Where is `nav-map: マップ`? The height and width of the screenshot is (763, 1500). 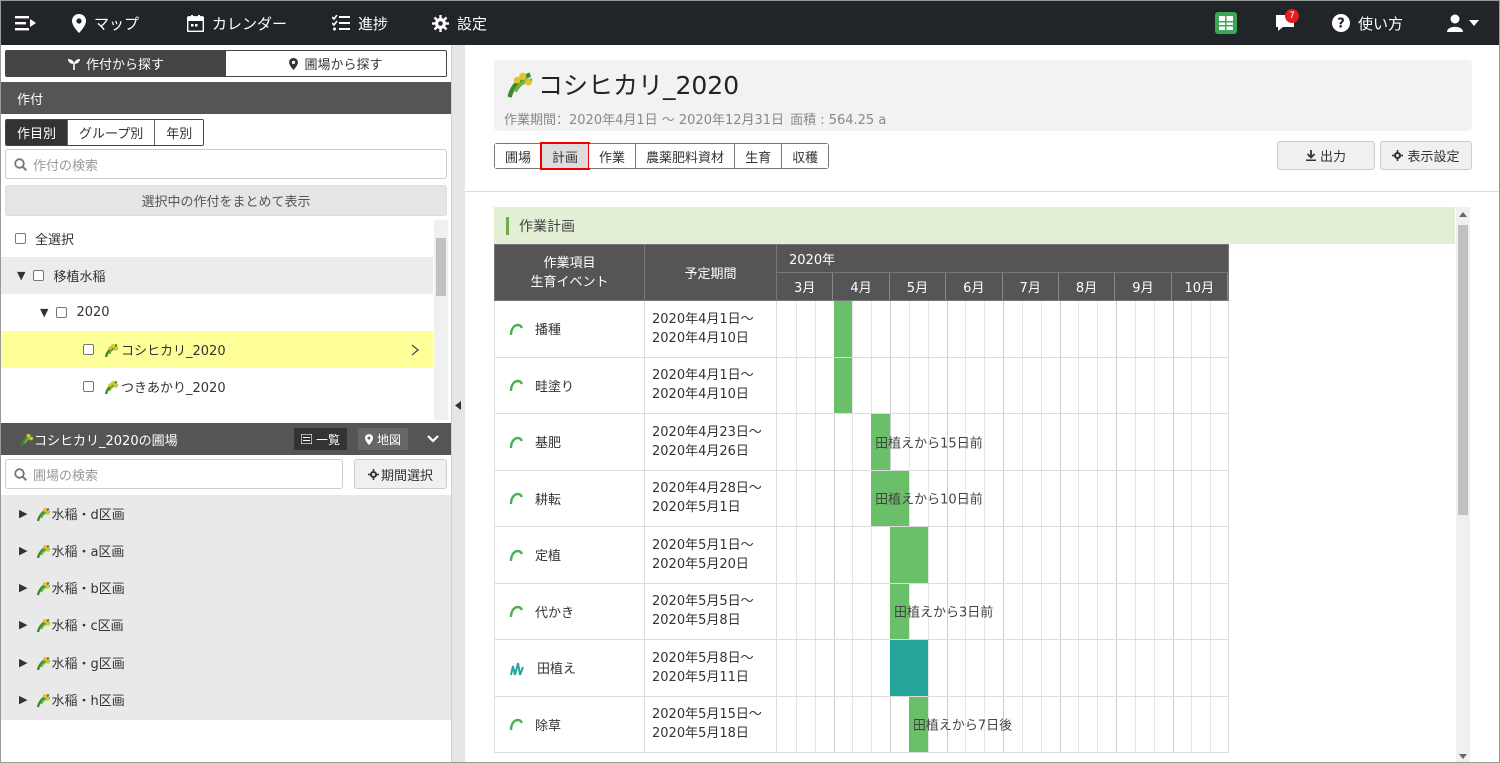
nav-map: マップ is located at coordinates (105, 23).